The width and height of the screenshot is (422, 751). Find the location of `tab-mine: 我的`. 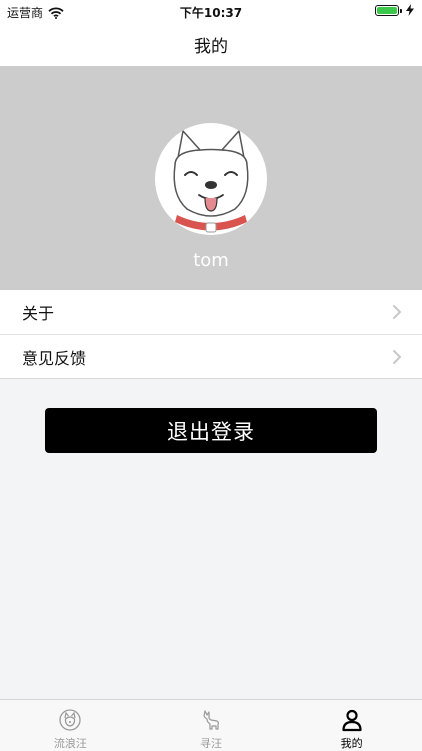

tab-mine: 我的 is located at coordinates (351, 725).